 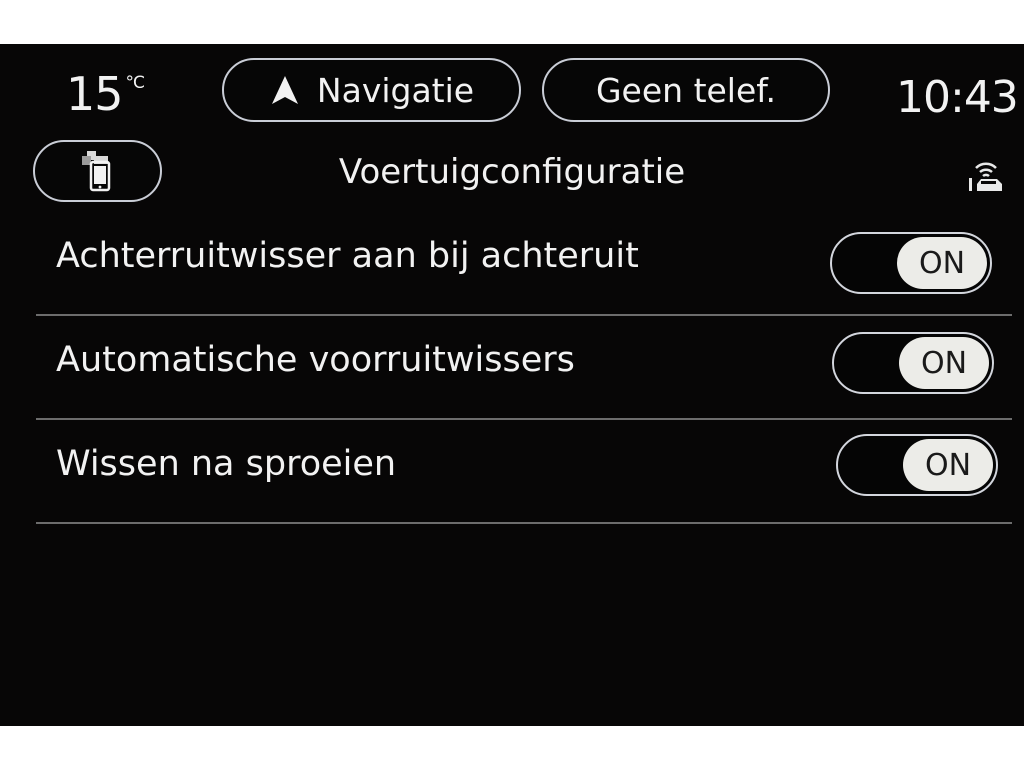 What do you see at coordinates (135, 83) in the screenshot?
I see `temperature-unit: °C` at bounding box center [135, 83].